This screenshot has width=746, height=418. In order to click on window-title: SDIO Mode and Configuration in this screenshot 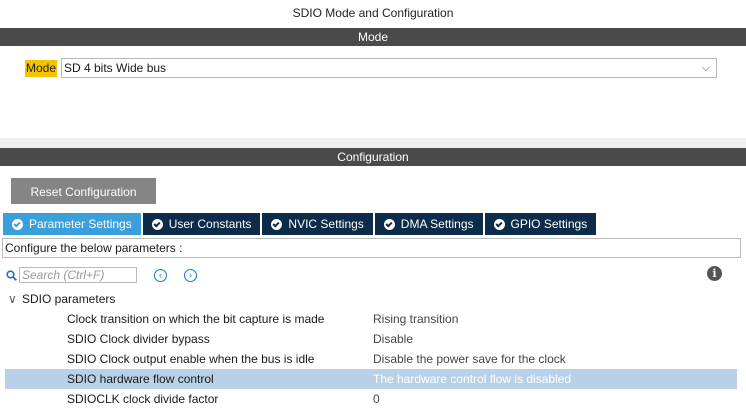, I will do `click(373, 13)`.